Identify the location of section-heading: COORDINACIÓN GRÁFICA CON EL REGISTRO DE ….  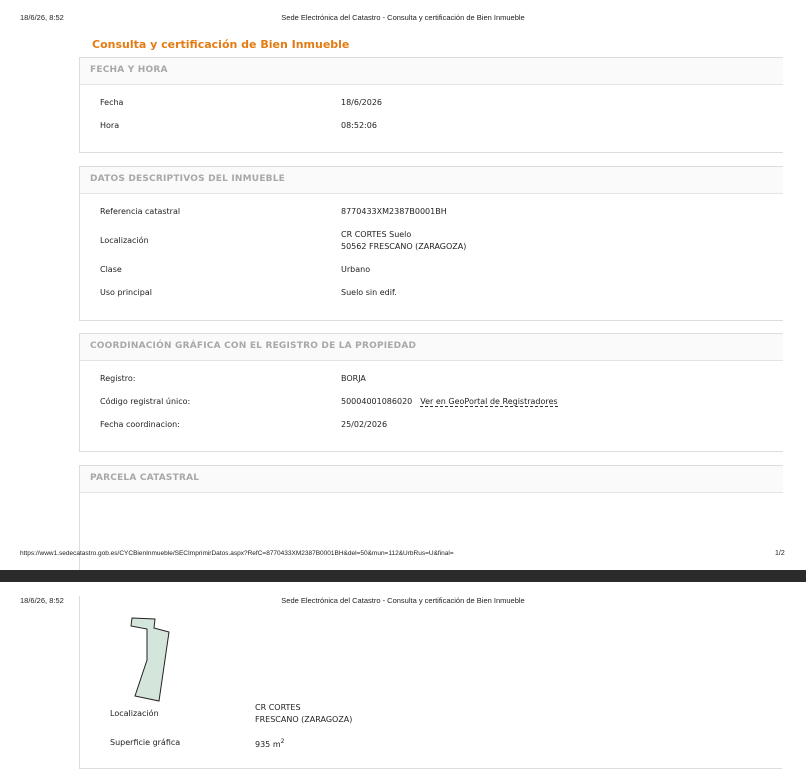
(253, 346).